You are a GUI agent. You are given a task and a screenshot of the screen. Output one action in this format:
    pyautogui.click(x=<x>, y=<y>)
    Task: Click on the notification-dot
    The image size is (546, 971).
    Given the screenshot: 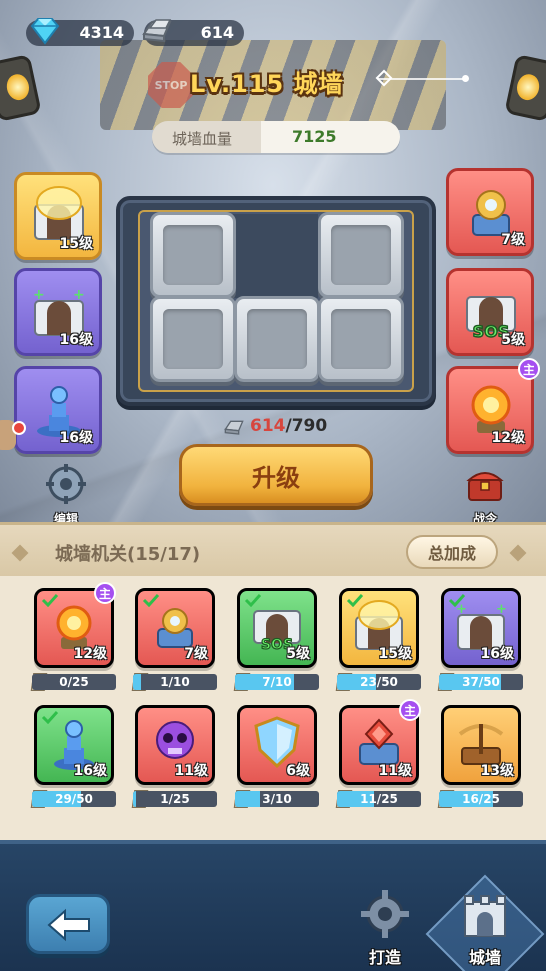 What is the action you would take?
    pyautogui.click(x=19, y=428)
    